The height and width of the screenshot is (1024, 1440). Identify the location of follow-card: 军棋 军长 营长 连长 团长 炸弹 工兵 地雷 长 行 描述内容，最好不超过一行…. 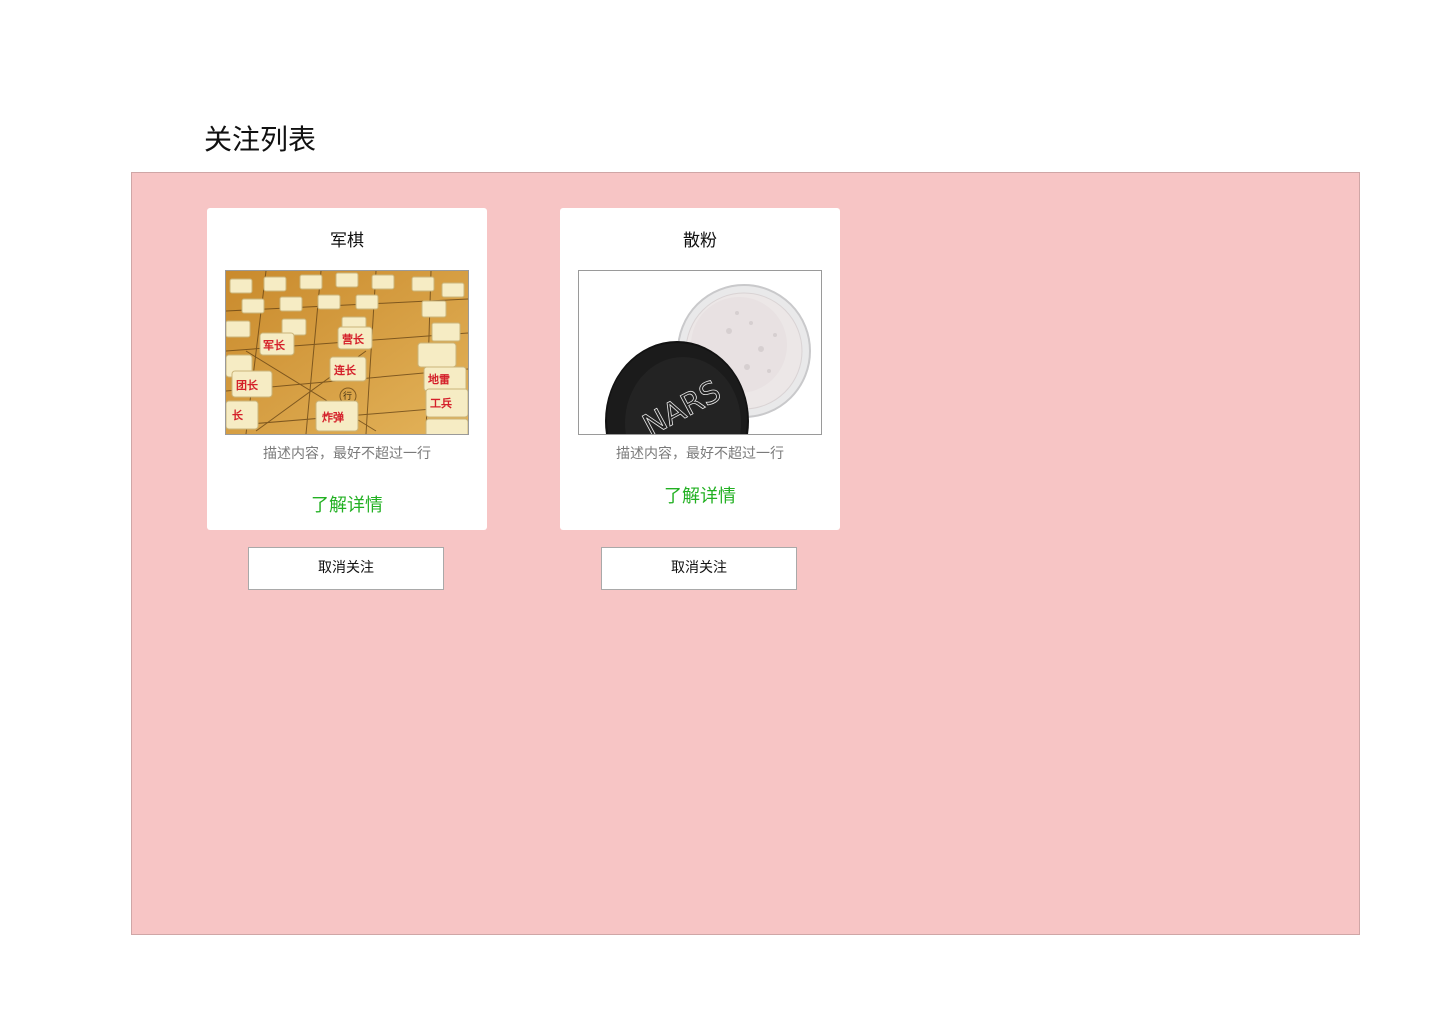
(347, 369).